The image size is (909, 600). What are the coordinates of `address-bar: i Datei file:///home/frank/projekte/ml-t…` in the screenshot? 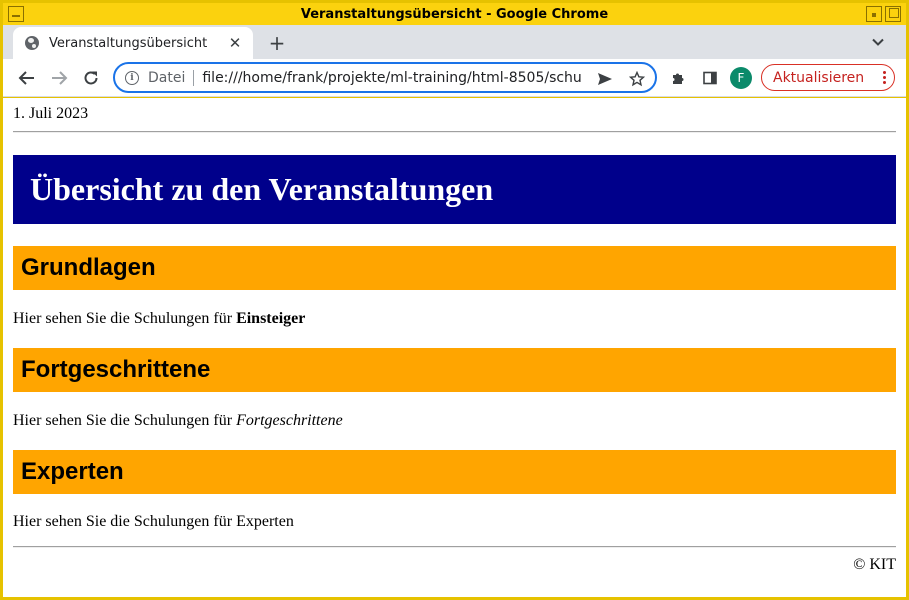 It's located at (385, 77).